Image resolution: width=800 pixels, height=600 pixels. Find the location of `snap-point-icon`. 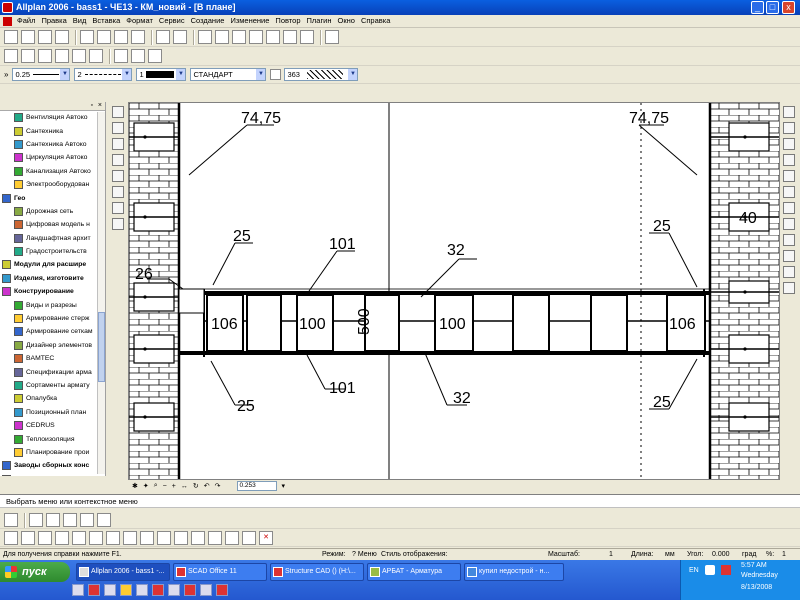

snap-point-icon is located at coordinates (28, 56).